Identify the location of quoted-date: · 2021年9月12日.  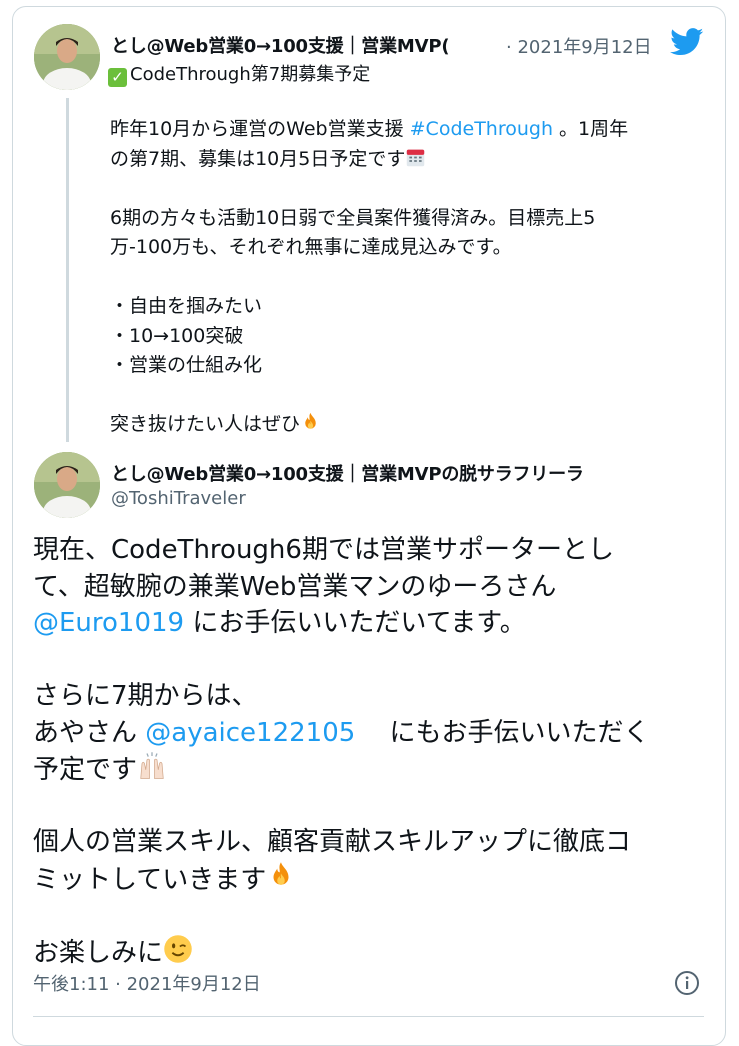
(579, 46).